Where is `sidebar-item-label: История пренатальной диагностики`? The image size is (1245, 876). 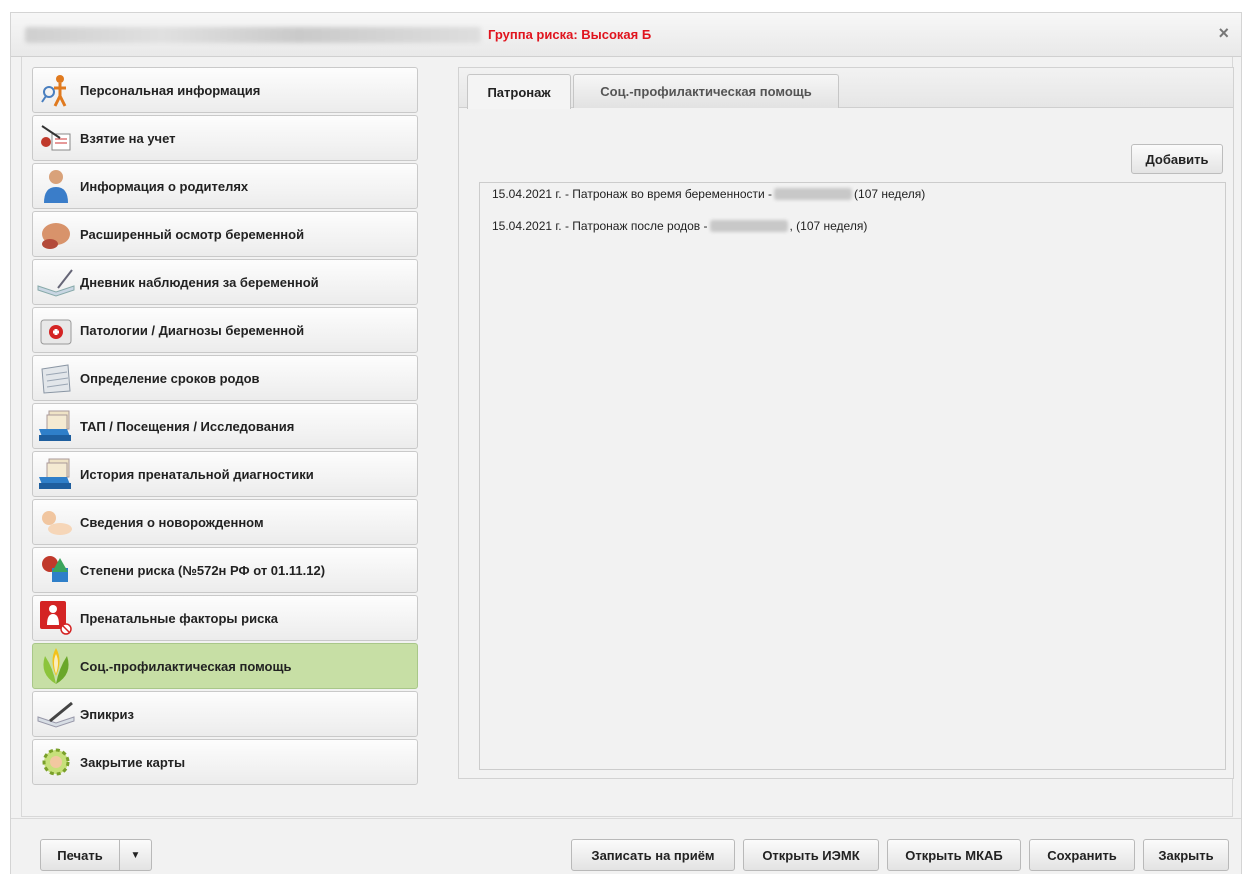 sidebar-item-label: История пренатальной диагностики is located at coordinates (197, 474).